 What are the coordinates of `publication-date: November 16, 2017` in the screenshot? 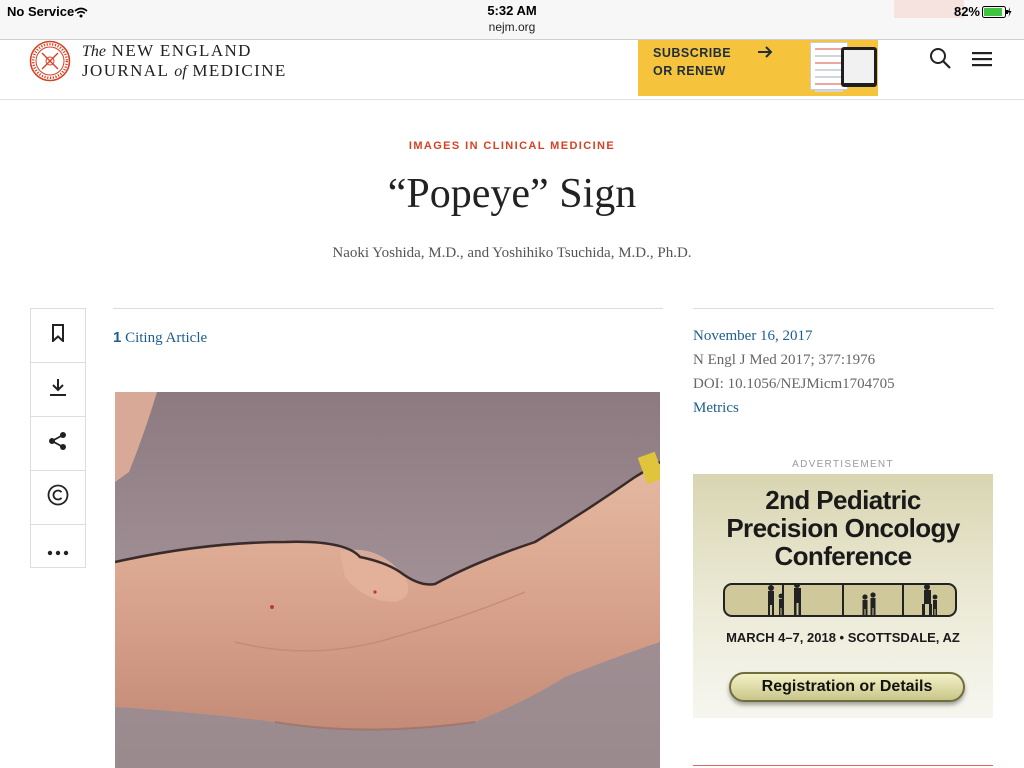 It's located at (794, 336).